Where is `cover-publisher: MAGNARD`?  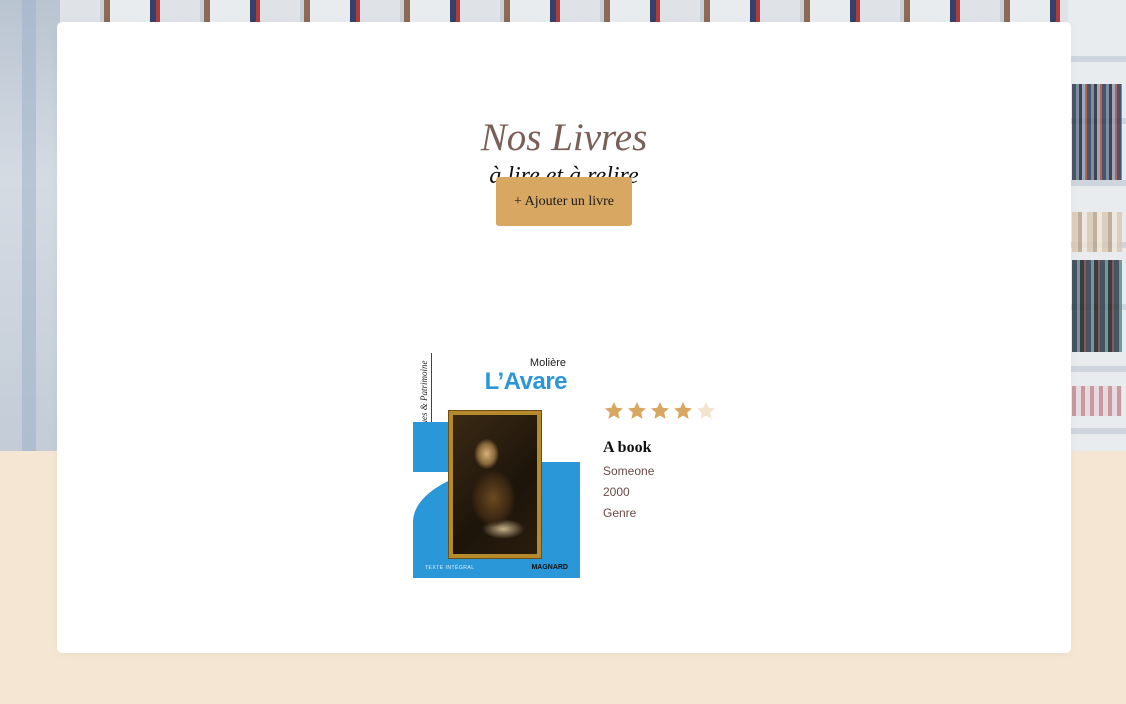 cover-publisher: MAGNARD is located at coordinates (549, 567).